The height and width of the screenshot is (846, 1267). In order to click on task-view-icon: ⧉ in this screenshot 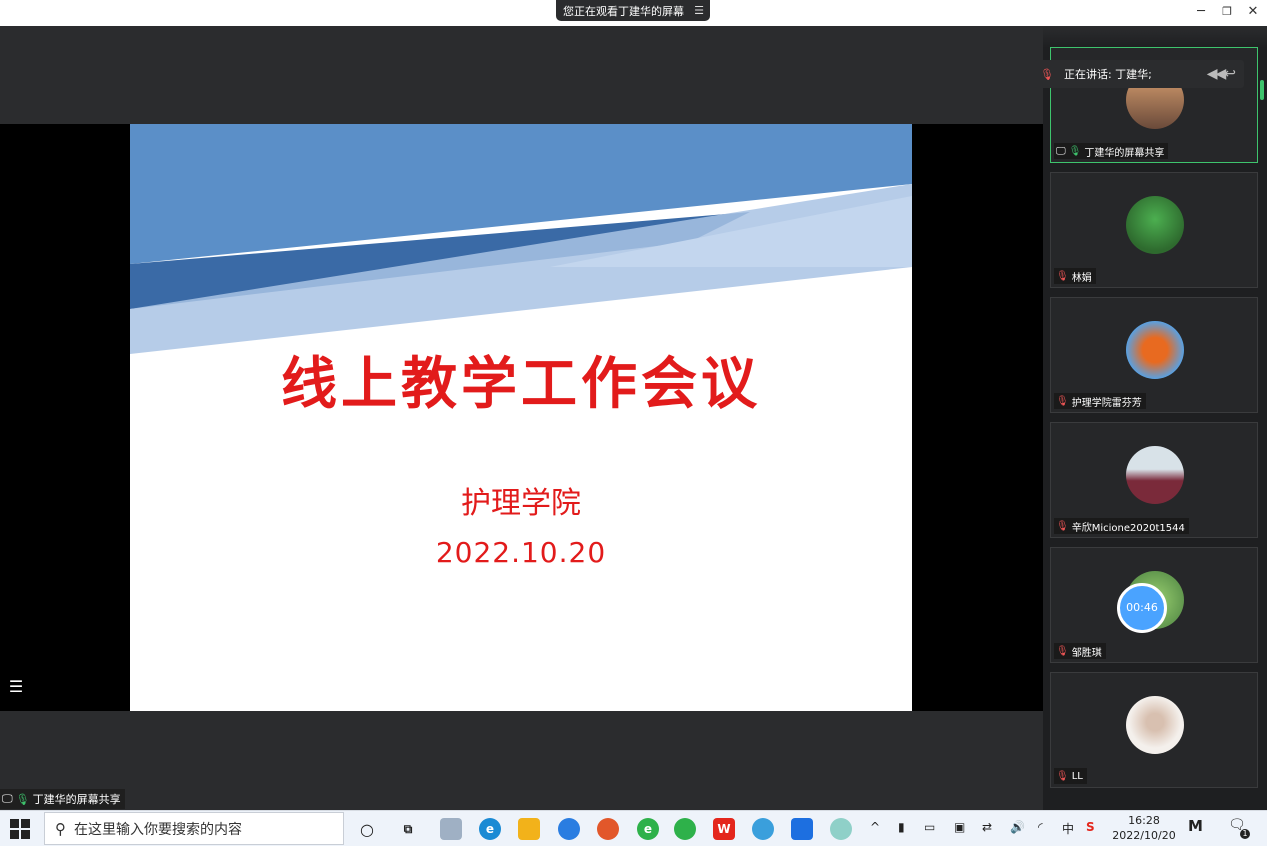, I will do `click(408, 829)`.